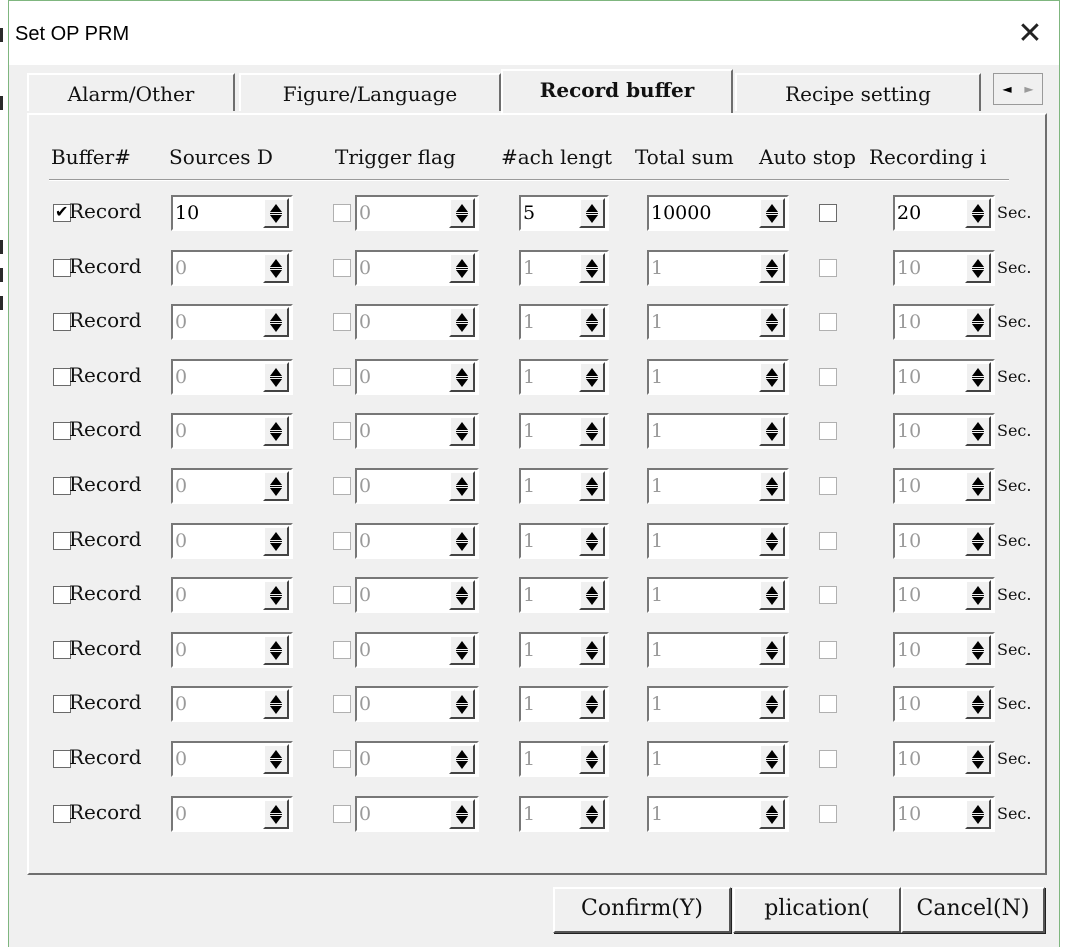 Image resolution: width=1068 pixels, height=947 pixels. Describe the element at coordinates (1029, 89) in the screenshot. I see `tab-scroll-right-icon: ►` at that location.